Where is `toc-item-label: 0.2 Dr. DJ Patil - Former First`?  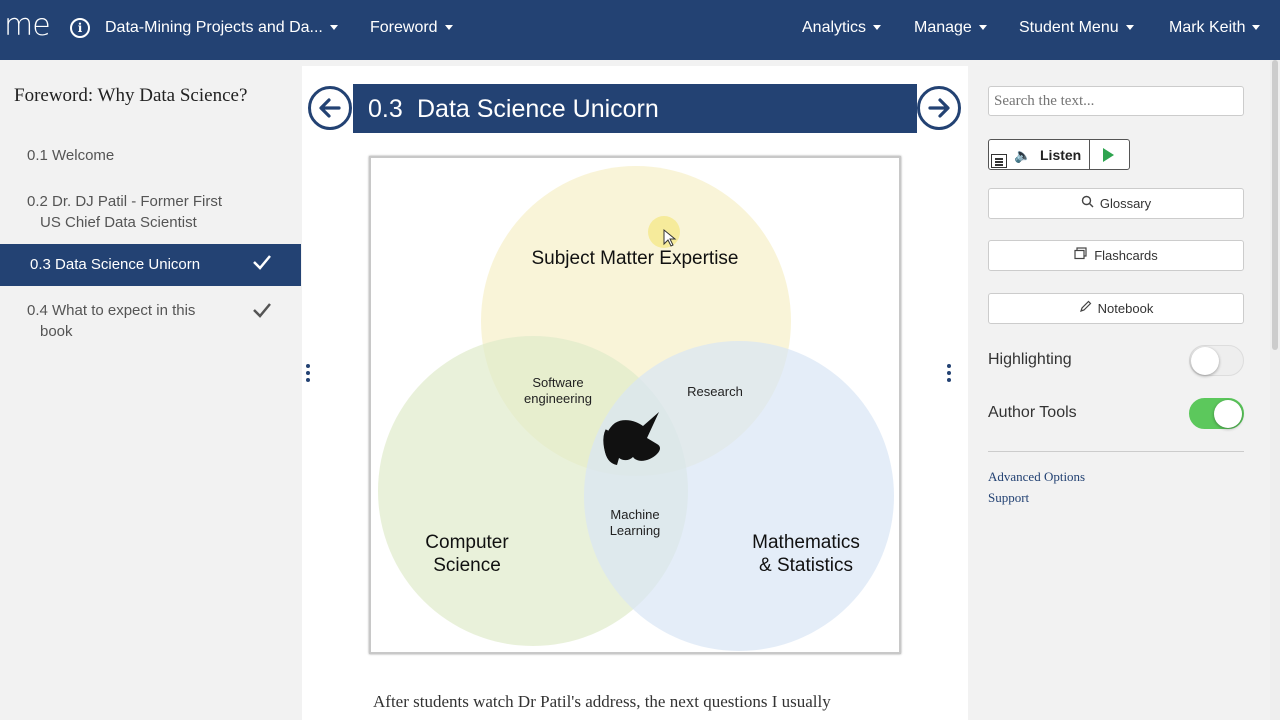 toc-item-label: 0.2 Dr. DJ Patil - Former First is located at coordinates (125, 201).